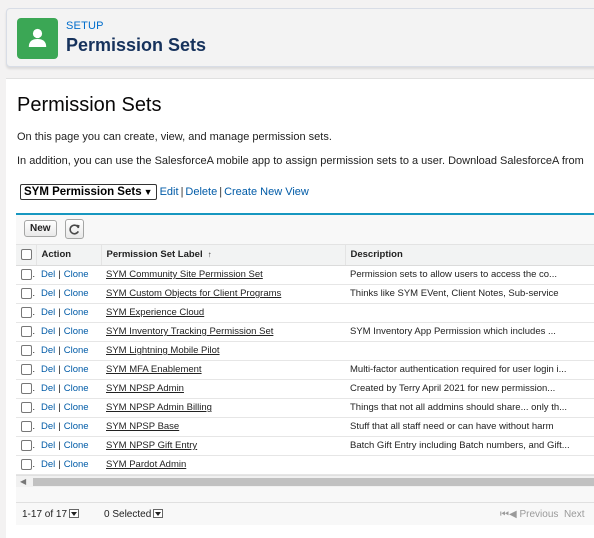 This screenshot has height=538, width=594. I want to click on first-page-icon: ⏮︎, so click(504, 514).